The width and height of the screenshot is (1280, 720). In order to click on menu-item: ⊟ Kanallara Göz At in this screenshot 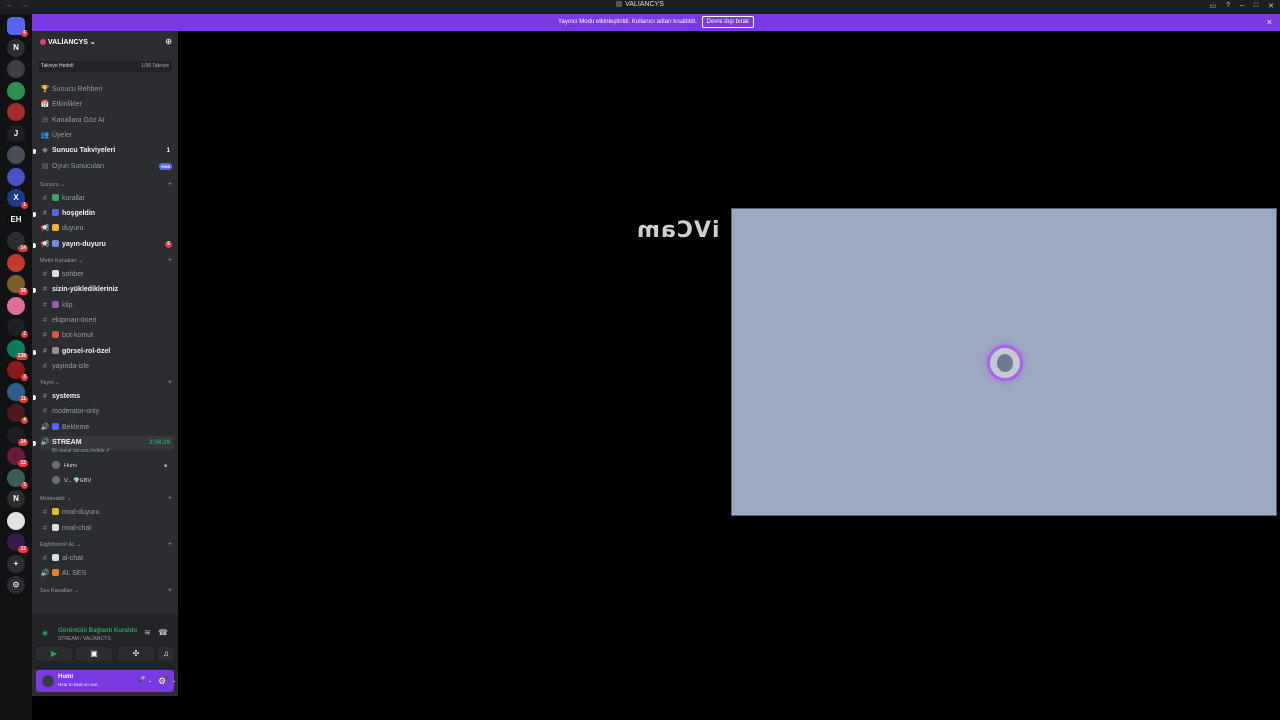, I will do `click(107, 121)`.